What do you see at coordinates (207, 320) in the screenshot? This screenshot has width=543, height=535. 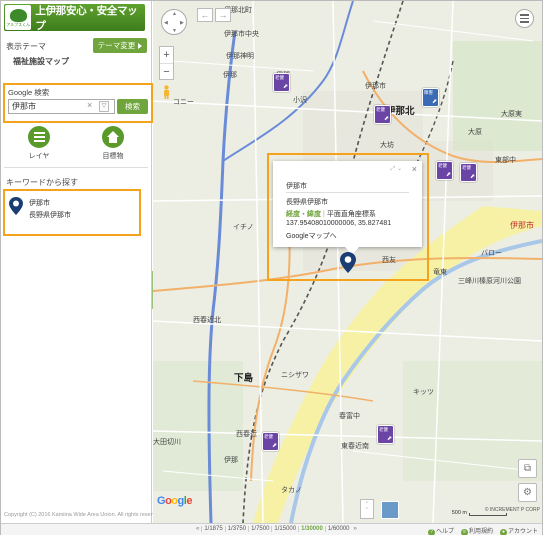 I see `map-label: 西春近北` at bounding box center [207, 320].